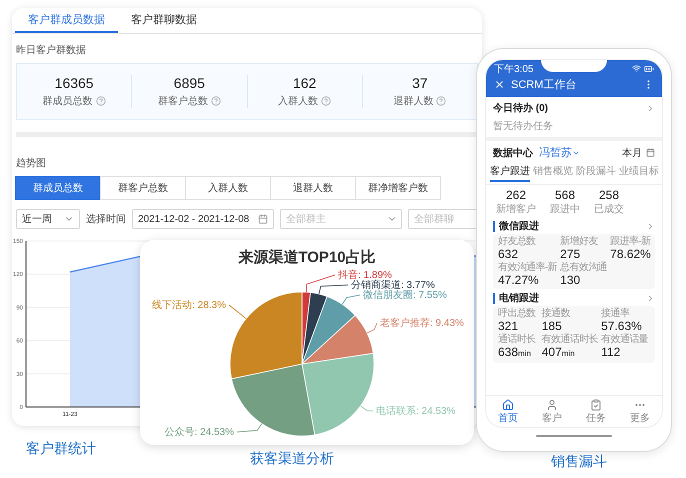 Image resolution: width=686 pixels, height=478 pixels. I want to click on home-icon, so click(508, 405).